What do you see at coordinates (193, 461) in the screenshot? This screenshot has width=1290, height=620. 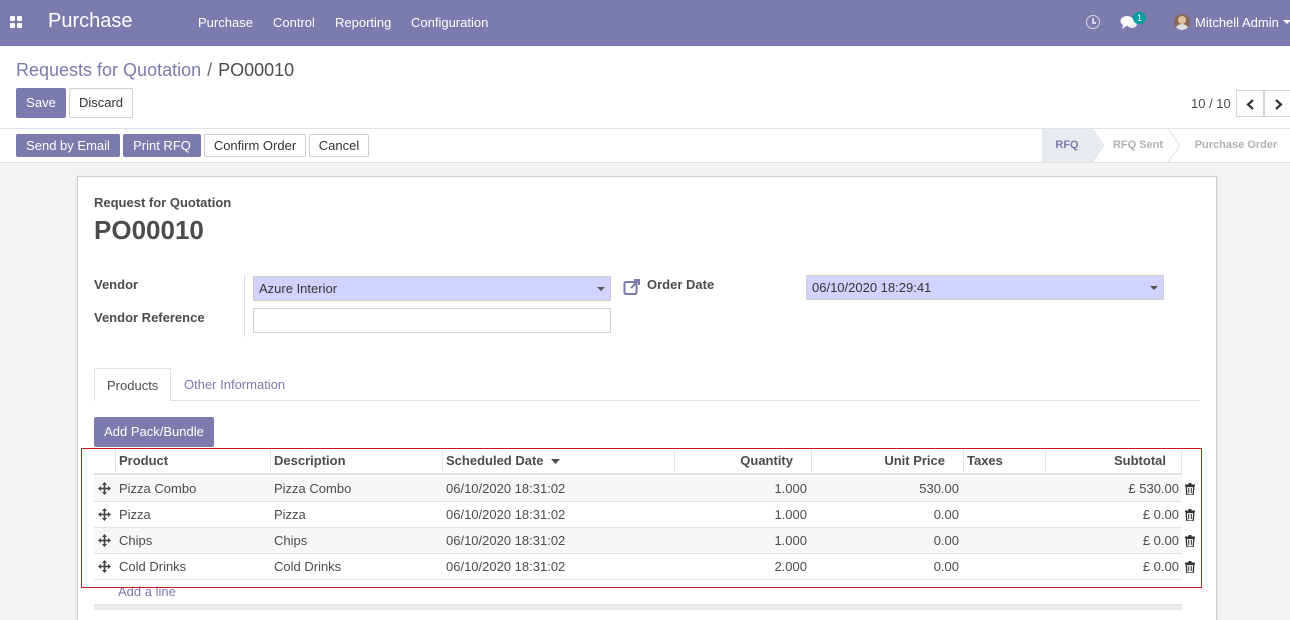 I see `column-product: Product` at bounding box center [193, 461].